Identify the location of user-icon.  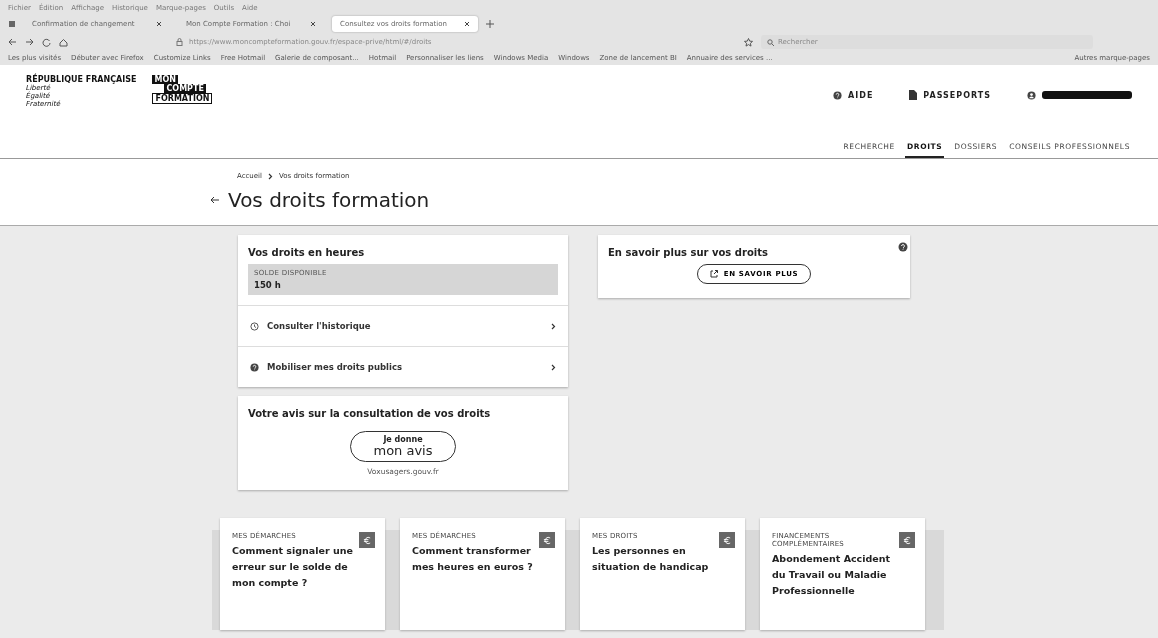
(1031, 95).